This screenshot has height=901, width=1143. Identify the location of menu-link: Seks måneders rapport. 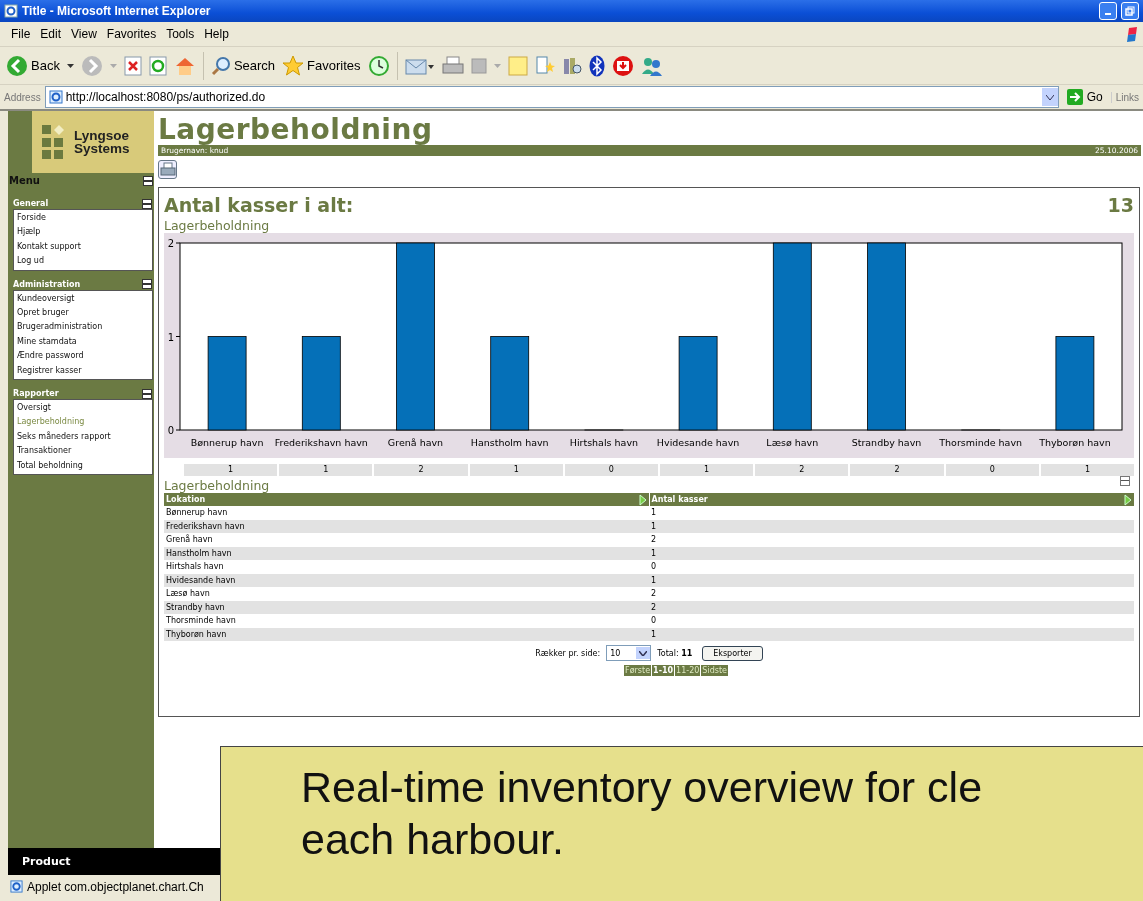
(83, 437).